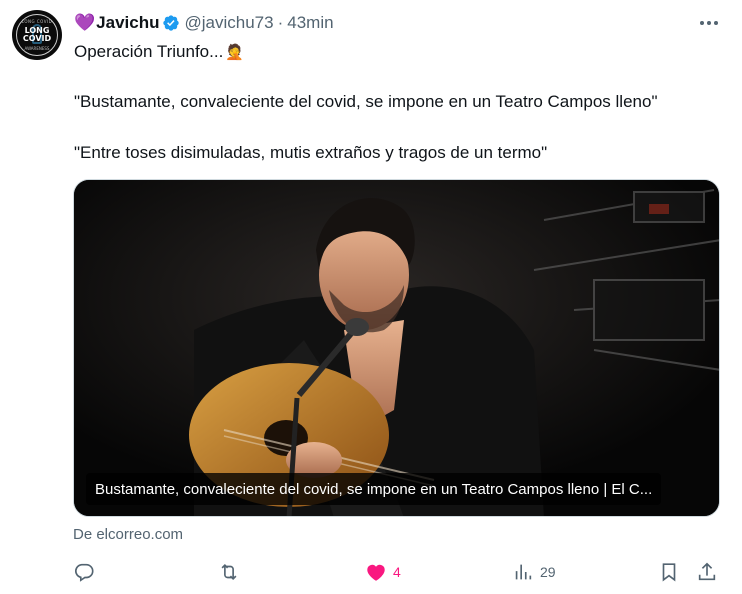 Image resolution: width=742 pixels, height=594 pixels. Describe the element at coordinates (548, 572) in the screenshot. I see `views-count: 29` at that location.